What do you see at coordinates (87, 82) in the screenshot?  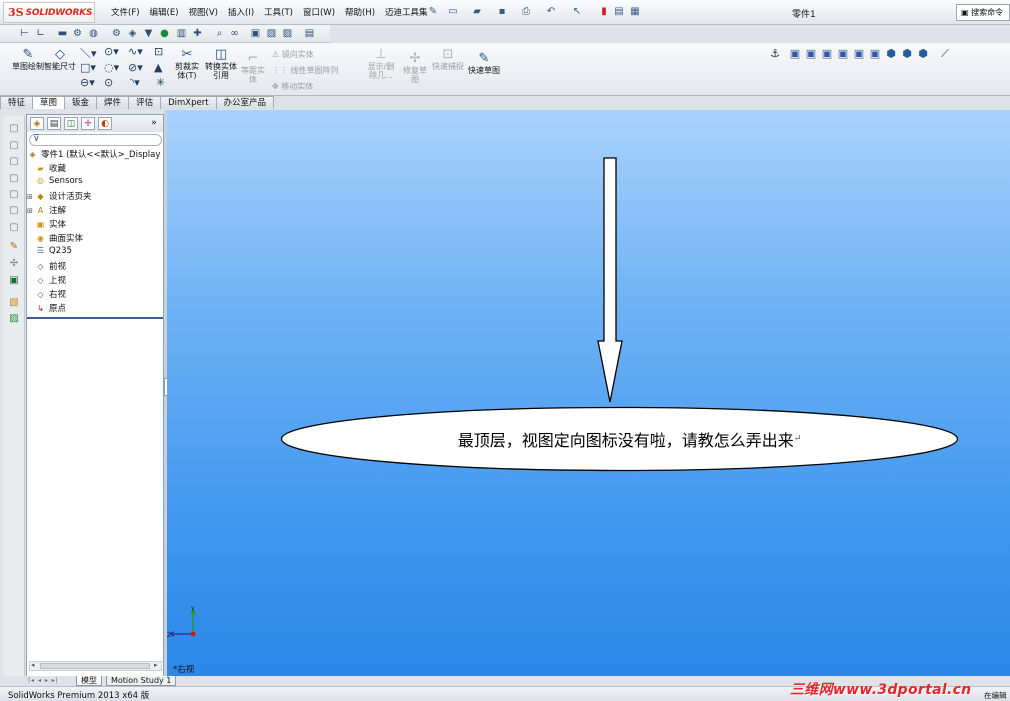 I see `slot-tool-icon: ⊖▾` at bounding box center [87, 82].